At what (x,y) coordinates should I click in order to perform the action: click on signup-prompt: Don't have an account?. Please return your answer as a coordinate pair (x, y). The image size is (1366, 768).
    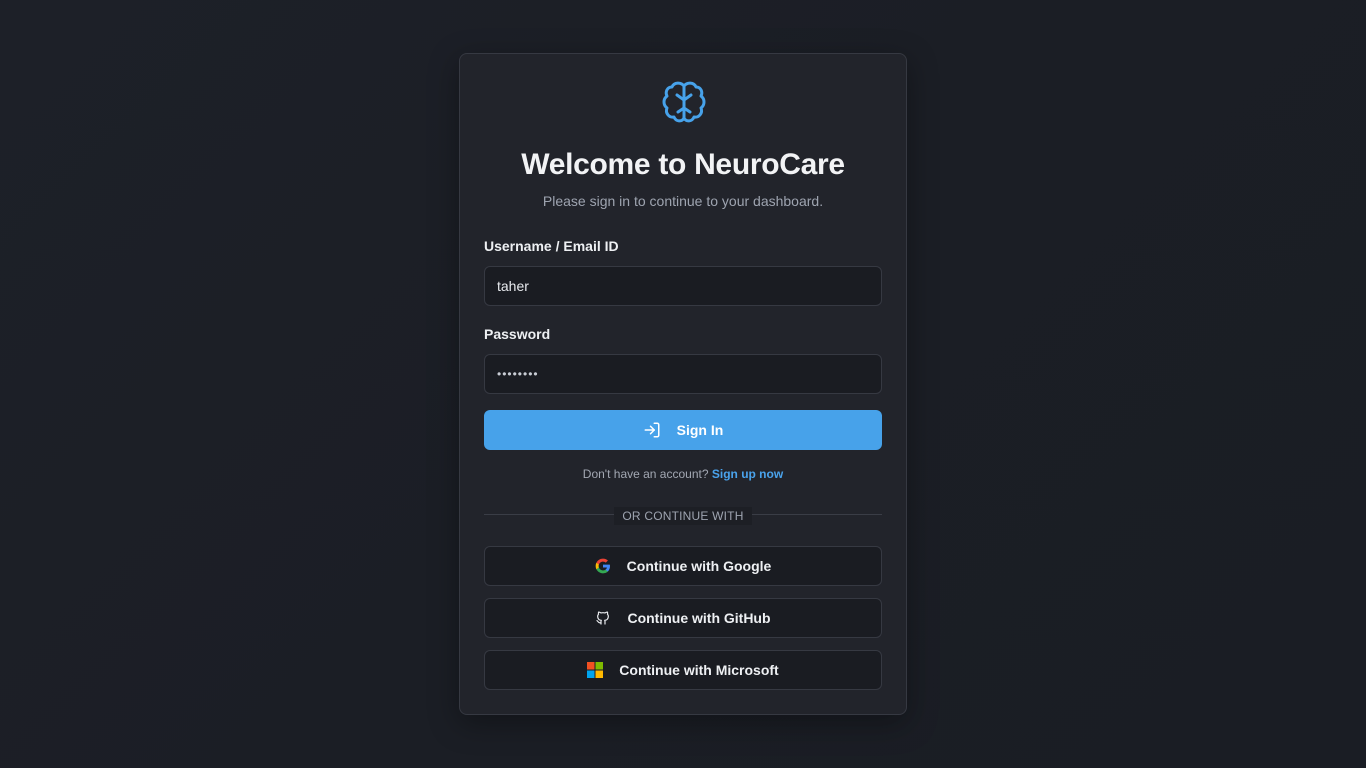
    Looking at the image, I should click on (645, 474).